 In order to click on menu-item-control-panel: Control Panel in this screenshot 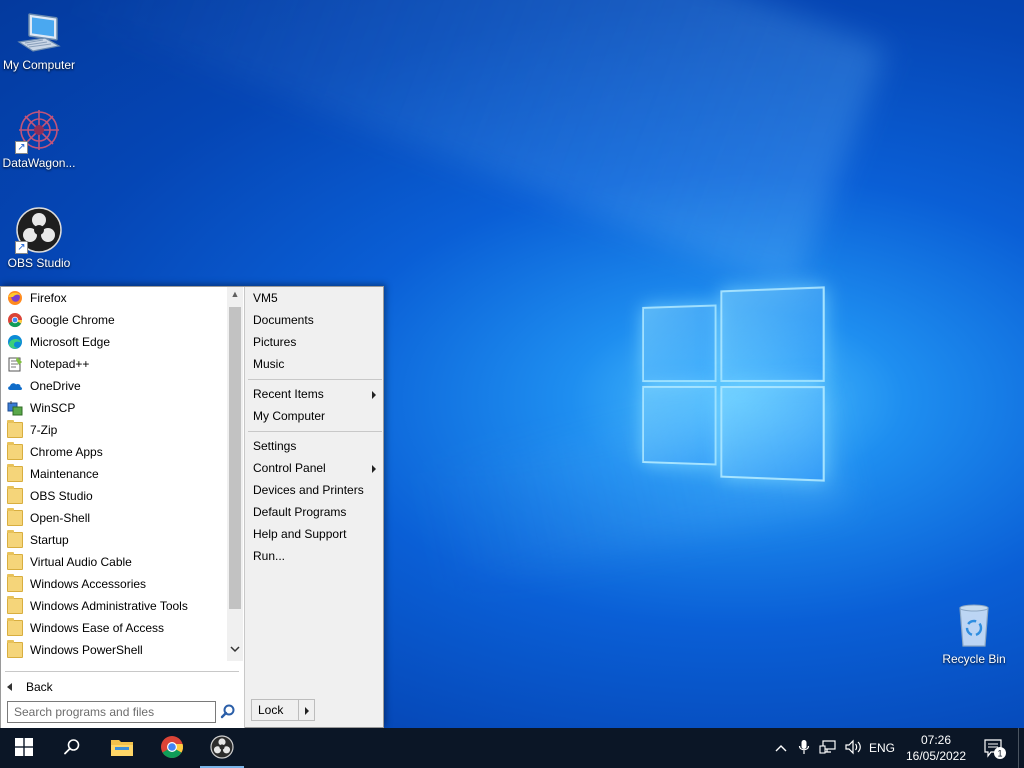, I will do `click(315, 468)`.